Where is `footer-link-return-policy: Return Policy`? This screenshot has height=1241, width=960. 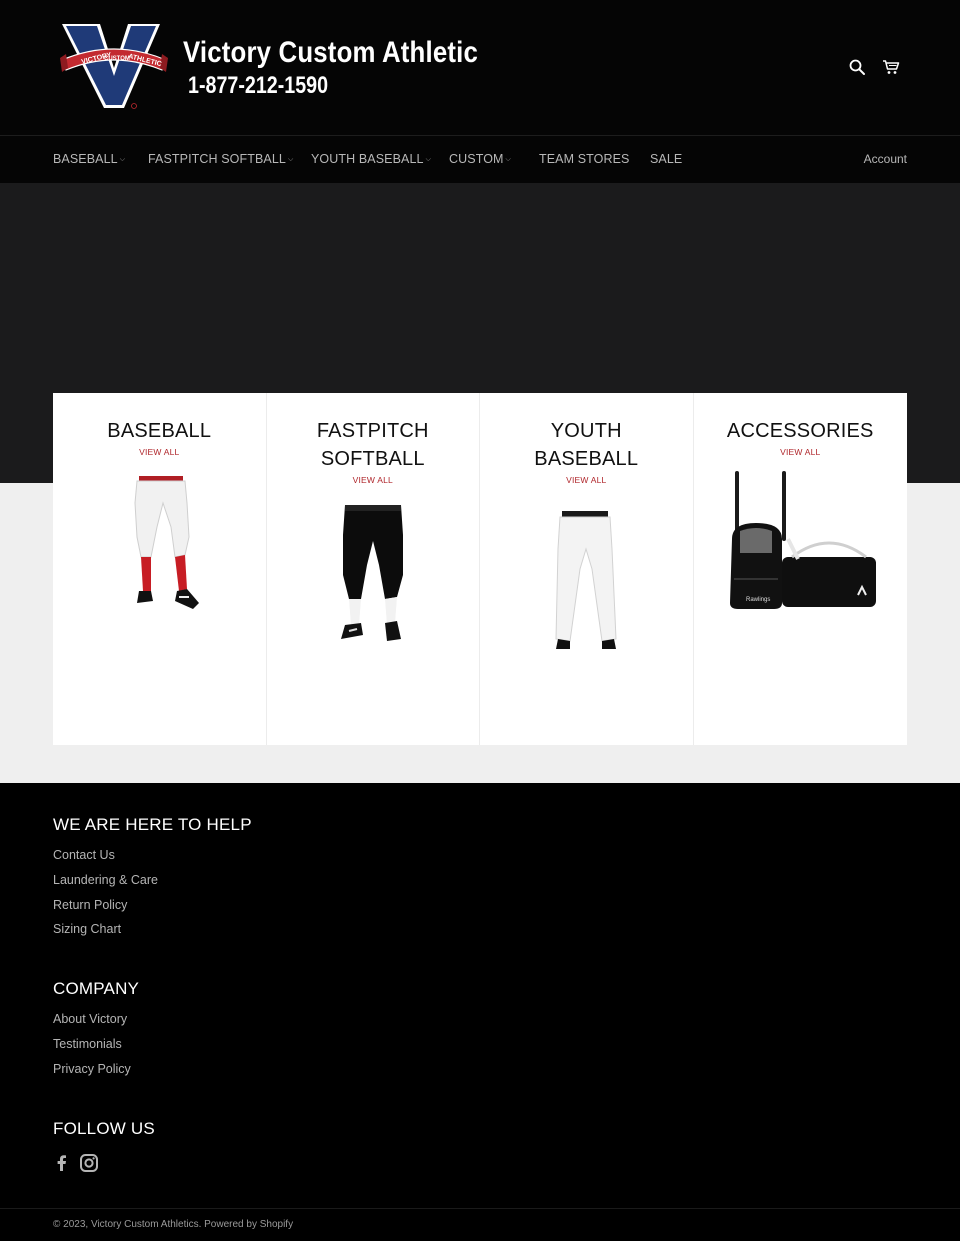
footer-link-return-policy: Return Policy is located at coordinates (90, 905).